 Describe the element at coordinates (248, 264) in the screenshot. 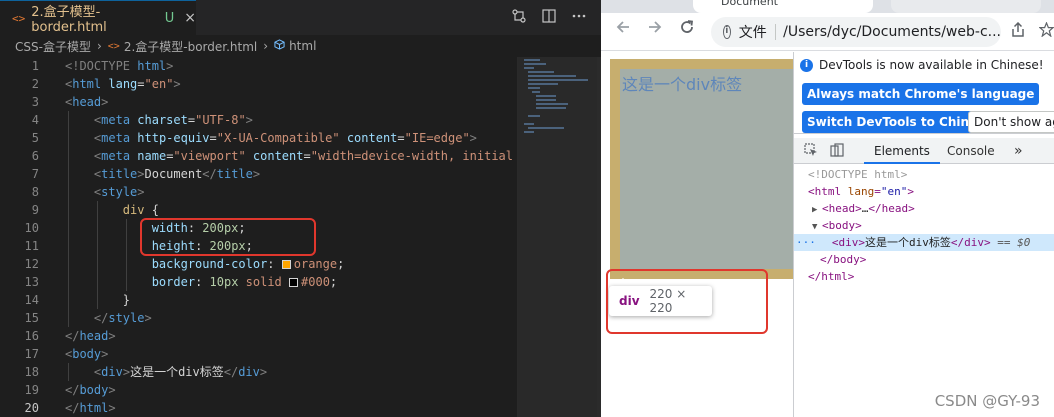

I see `code-line: background-color: orange;` at that location.